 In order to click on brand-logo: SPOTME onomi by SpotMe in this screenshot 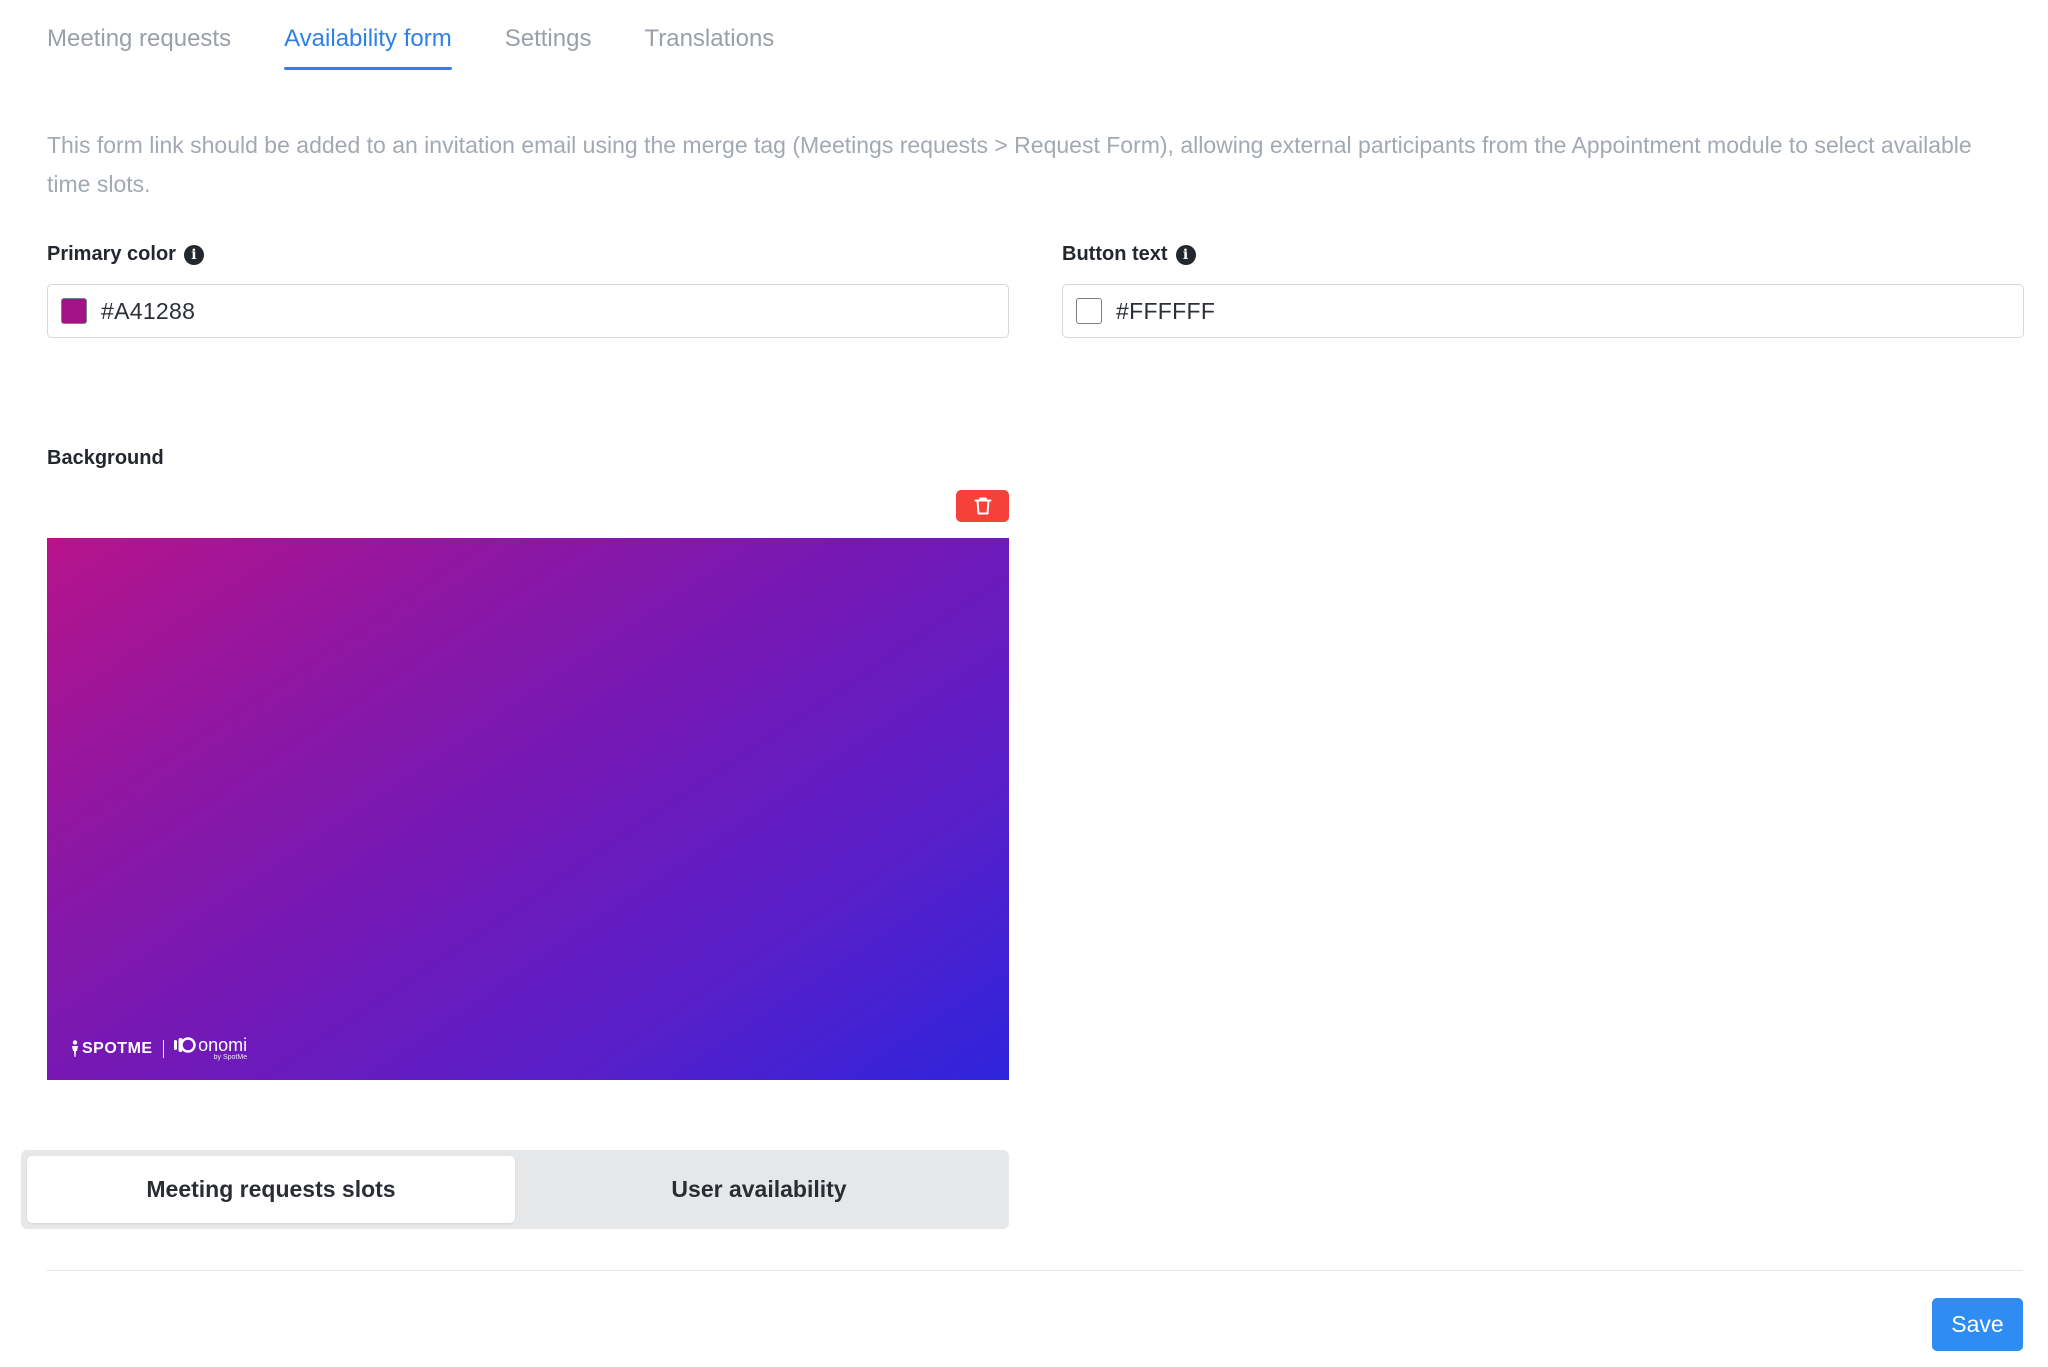, I will do `click(158, 1048)`.